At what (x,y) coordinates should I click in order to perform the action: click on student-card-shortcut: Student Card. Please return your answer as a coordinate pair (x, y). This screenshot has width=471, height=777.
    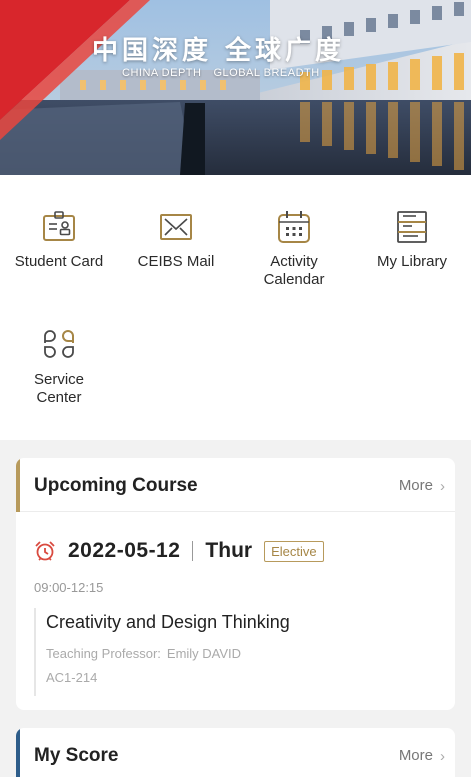
    Looking at the image, I should click on (59, 240).